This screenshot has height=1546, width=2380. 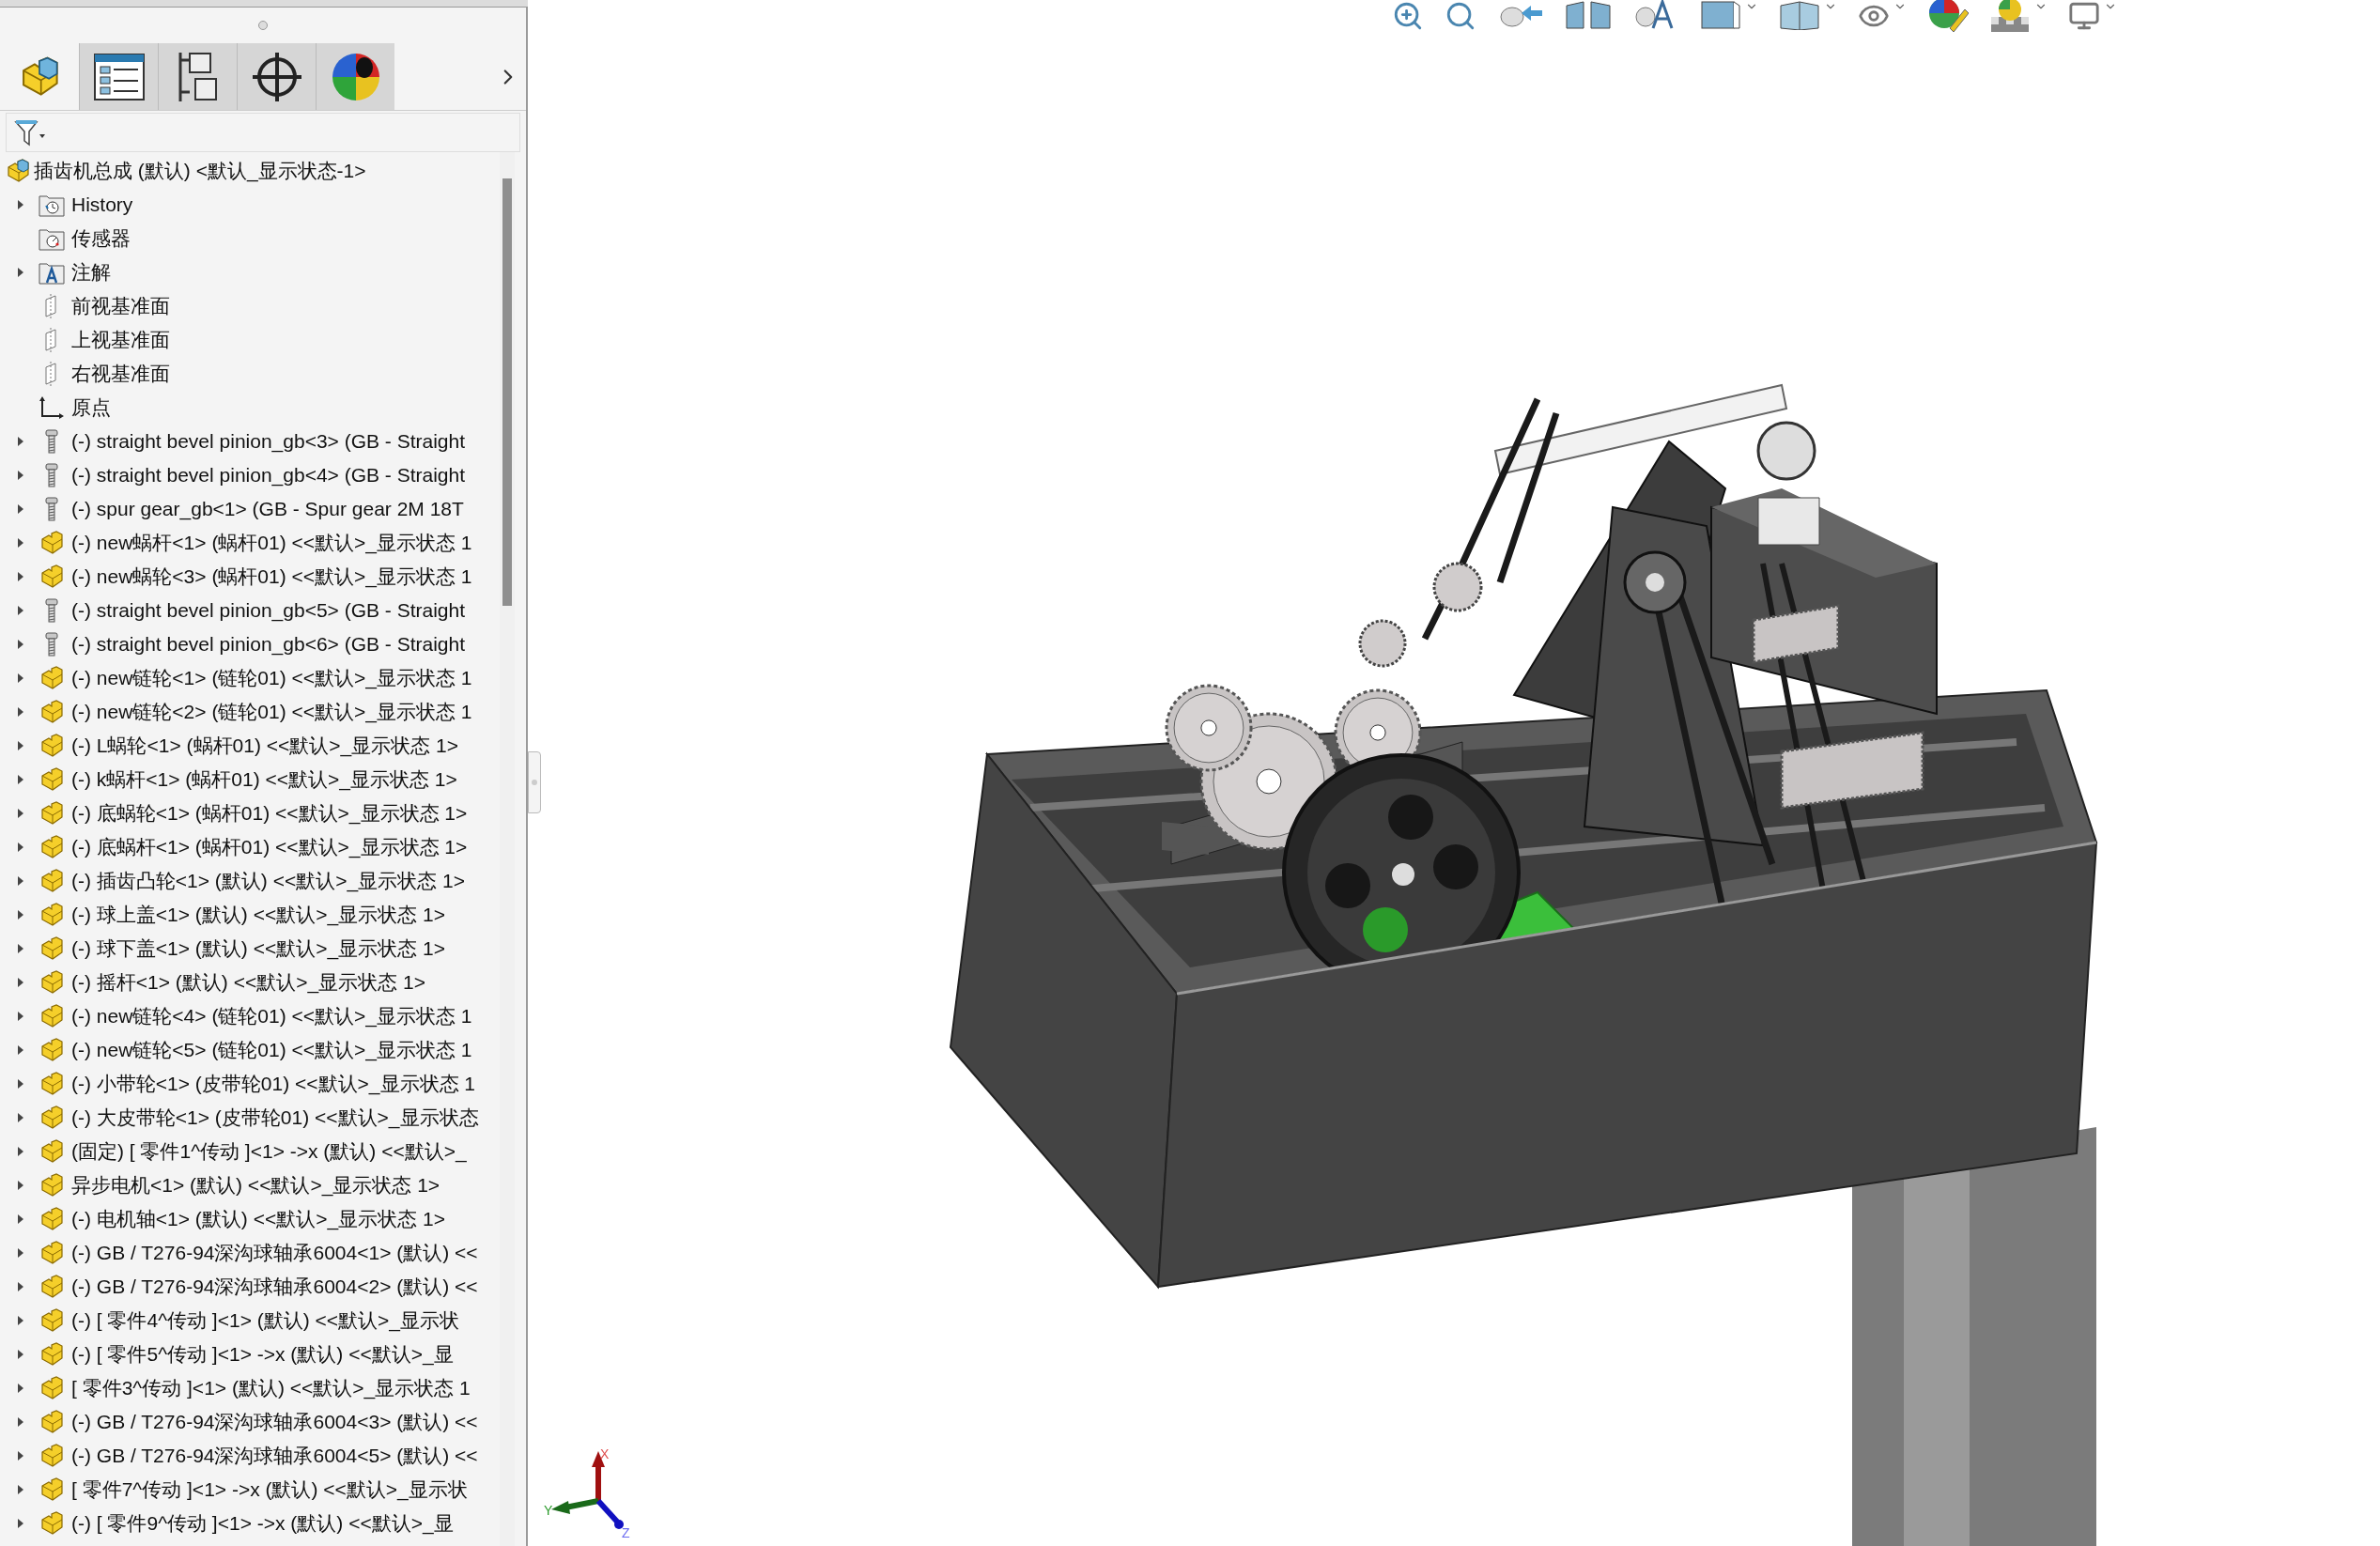 What do you see at coordinates (271, 543) in the screenshot?
I see `tree-item-label: (-) new蜗杆<1> (蜗杆01) <<默认>_显示状态 1` at bounding box center [271, 543].